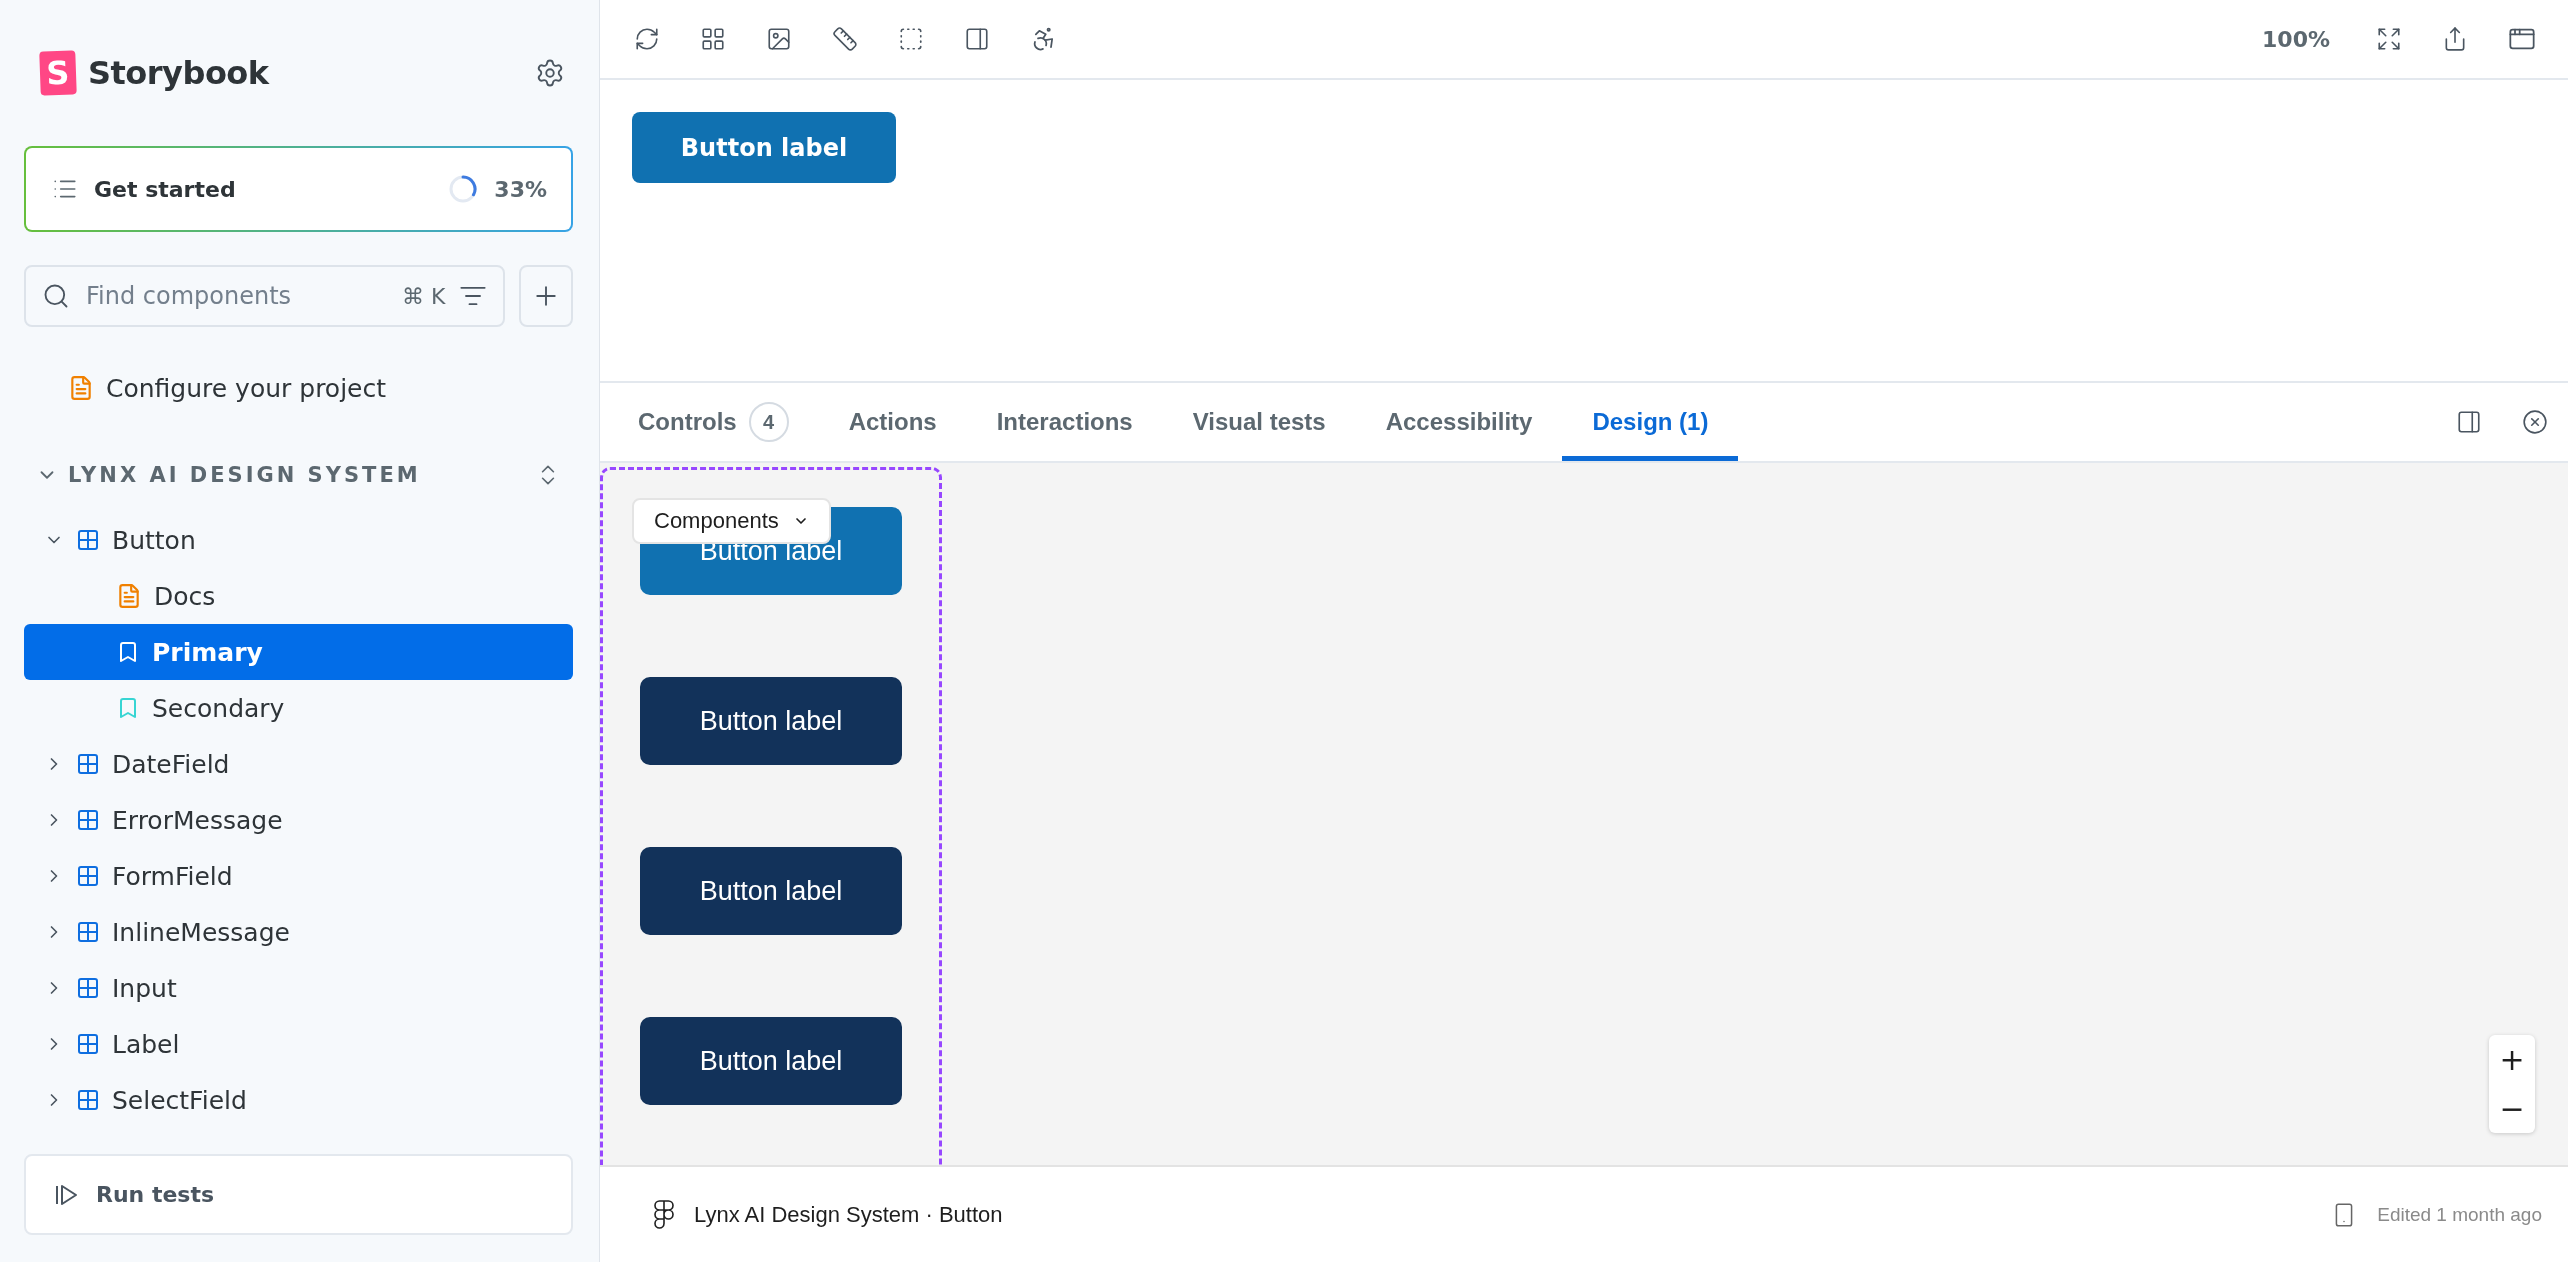 Image resolution: width=2568 pixels, height=1262 pixels. What do you see at coordinates (892, 422) in the screenshot?
I see `addon-tab: Actions` at bounding box center [892, 422].